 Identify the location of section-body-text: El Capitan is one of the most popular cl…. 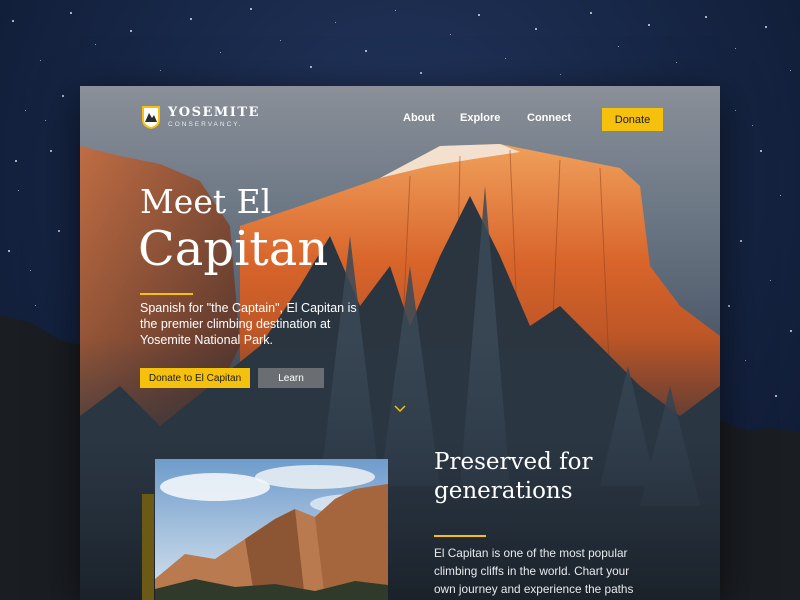
(534, 571).